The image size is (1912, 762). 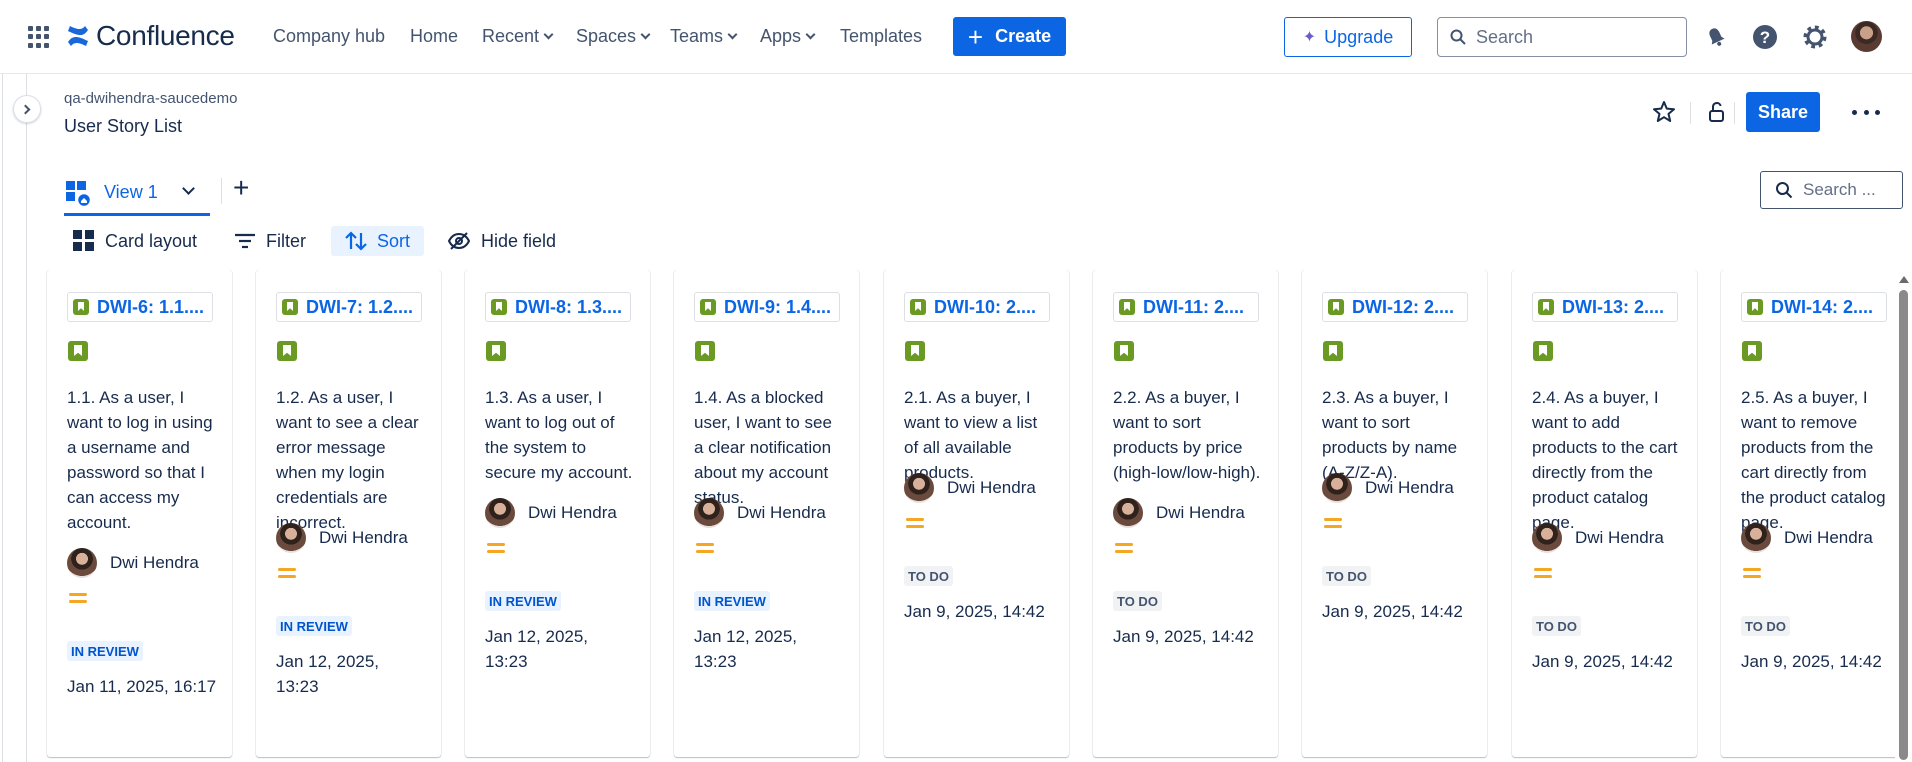 What do you see at coordinates (39, 37) in the screenshot?
I see `app-switcher-icon` at bounding box center [39, 37].